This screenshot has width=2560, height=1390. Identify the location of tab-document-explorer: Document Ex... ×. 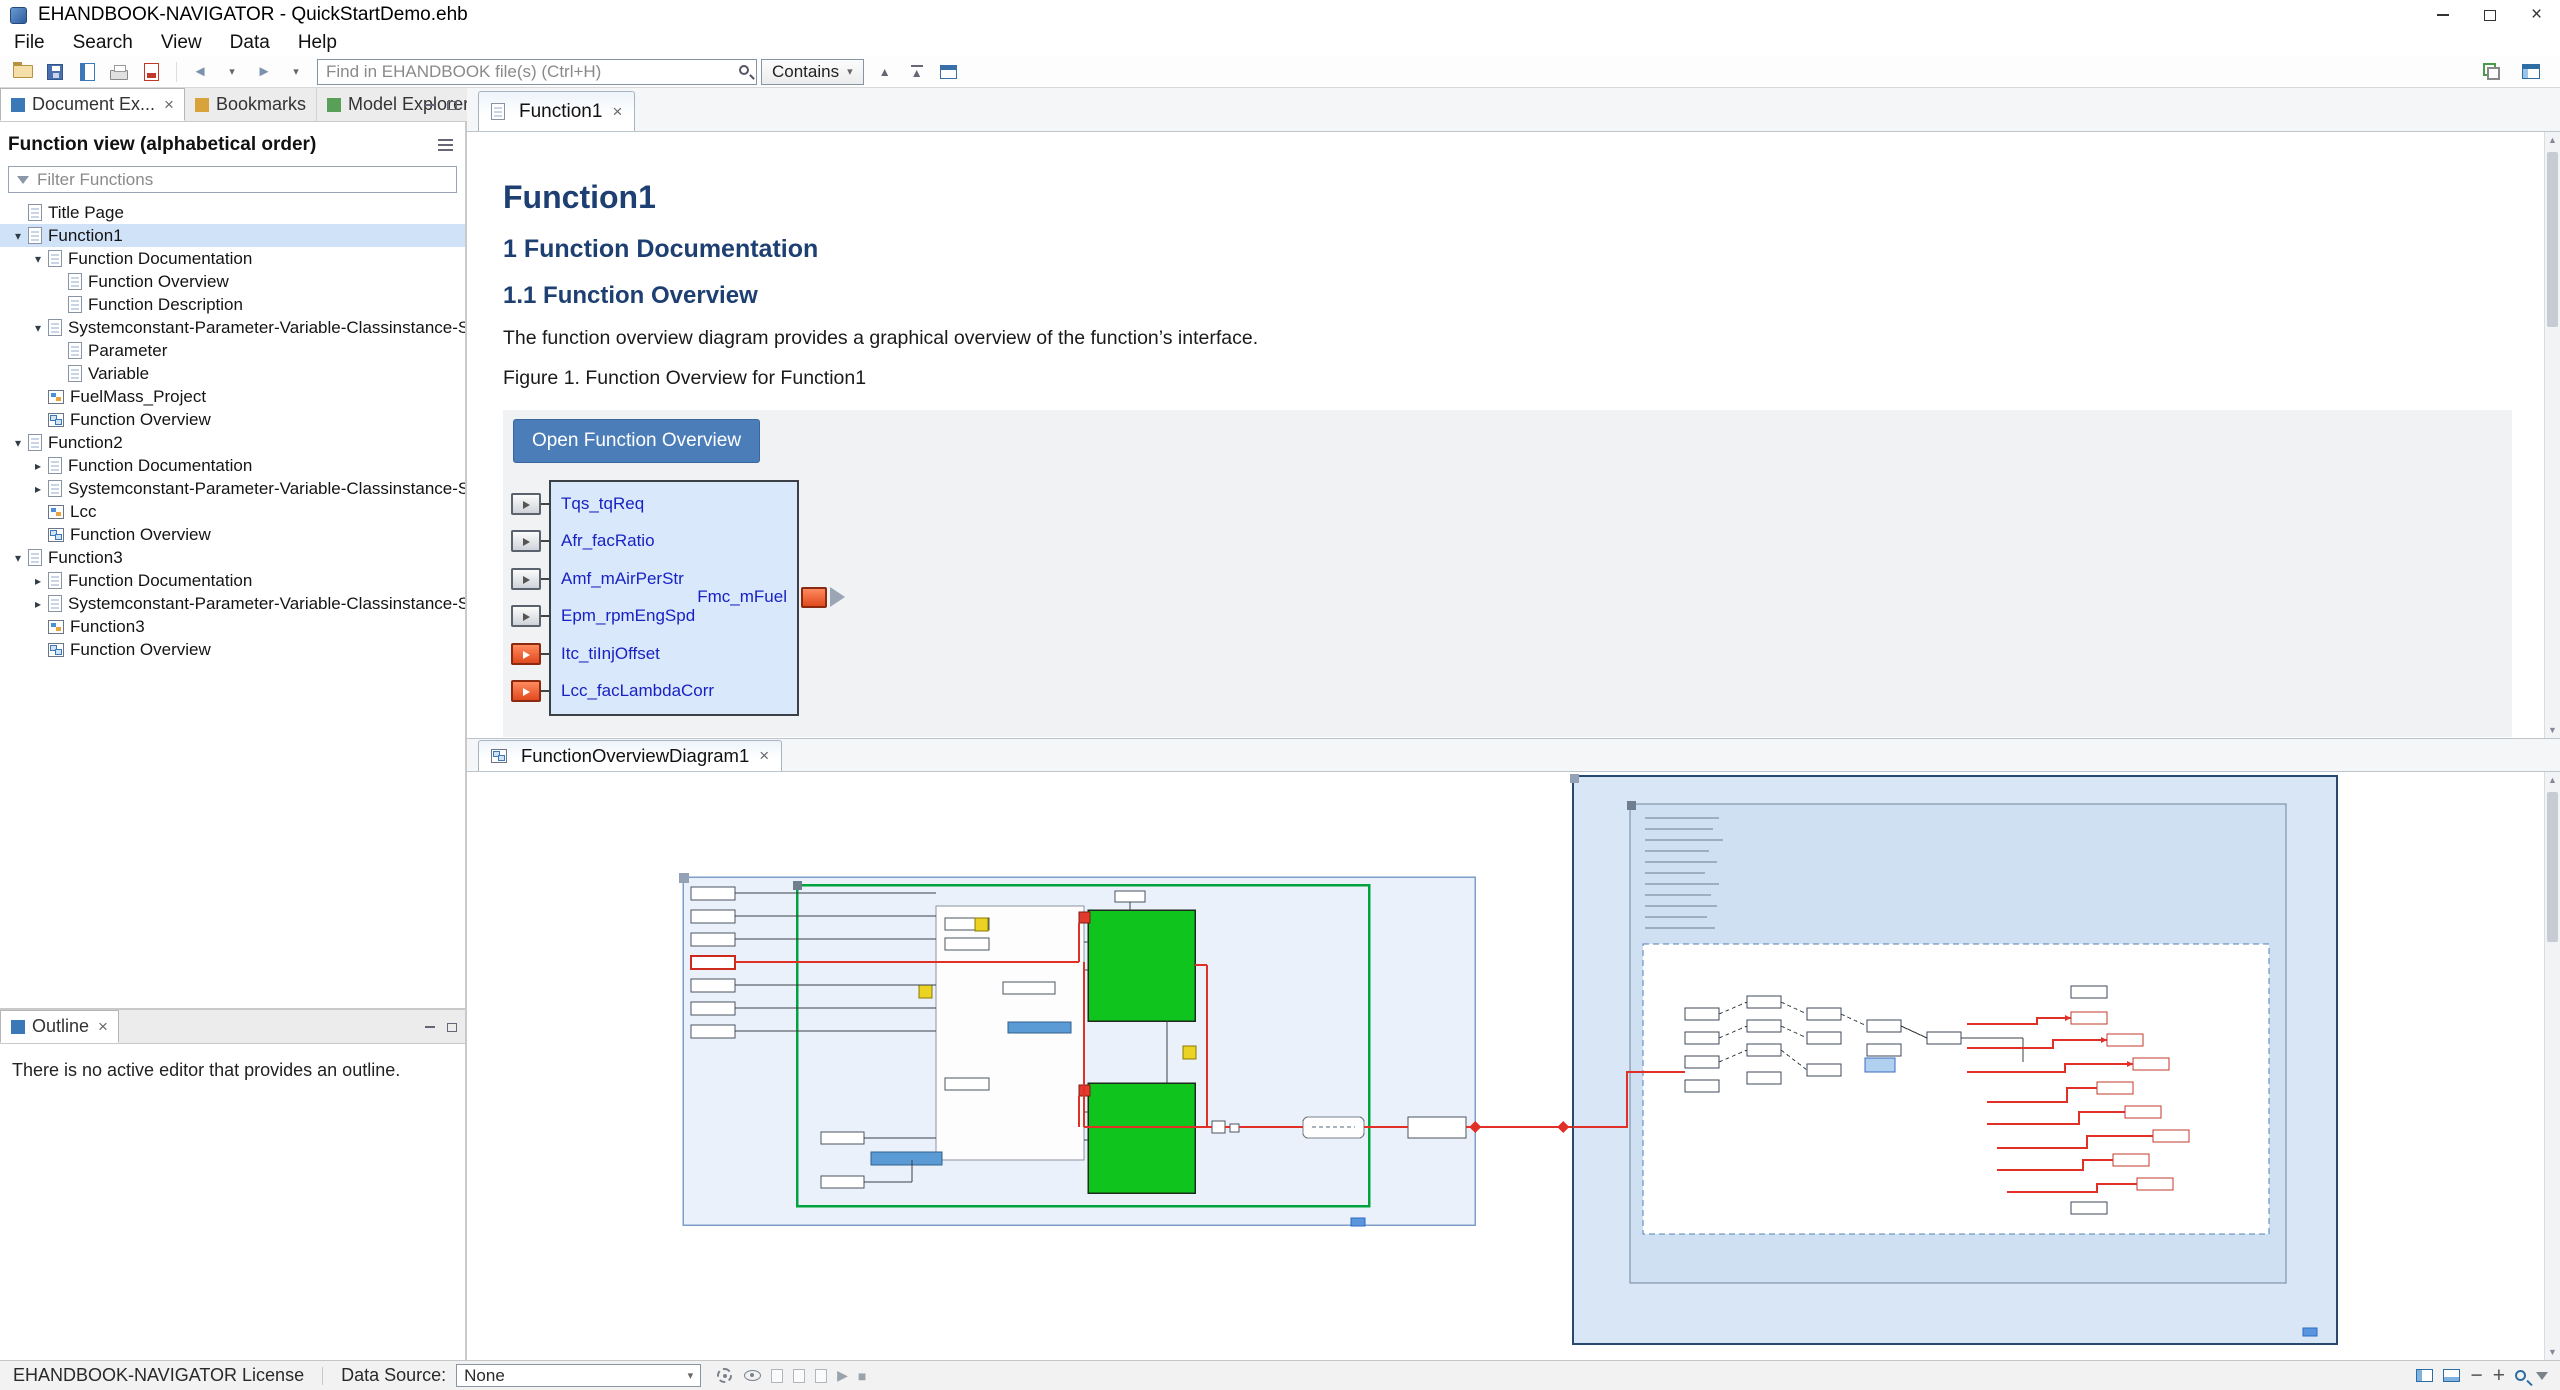
(92, 104).